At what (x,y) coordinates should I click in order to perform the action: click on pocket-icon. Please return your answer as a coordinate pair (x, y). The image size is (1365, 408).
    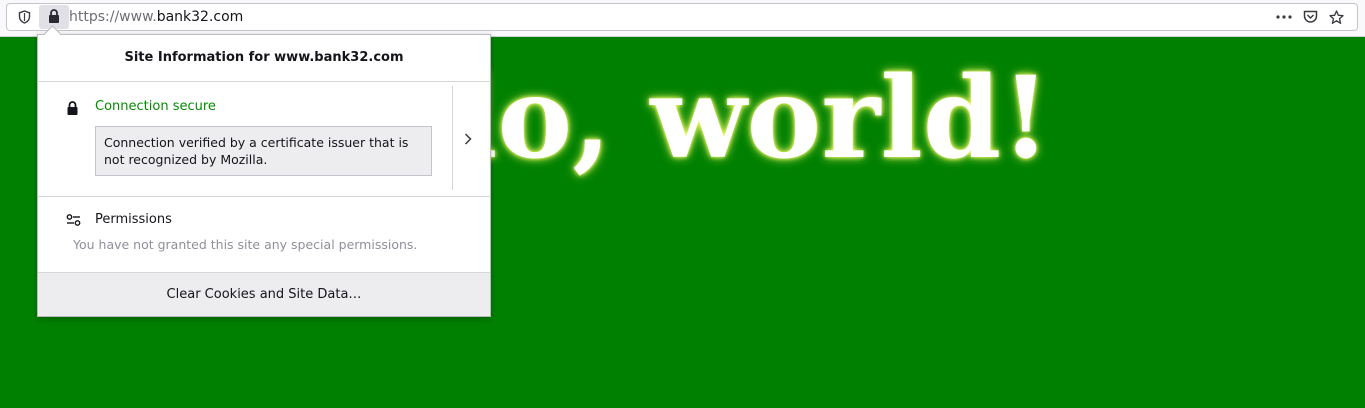
    Looking at the image, I should click on (1310, 17).